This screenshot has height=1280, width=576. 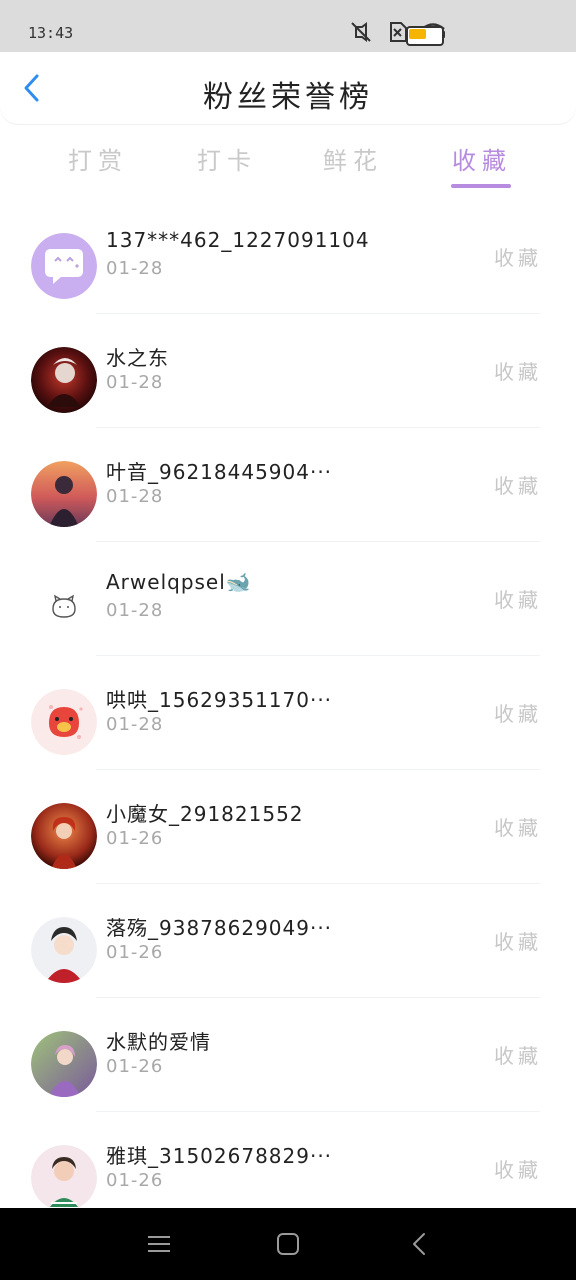 I want to click on row-name: 水默的爱情, so click(x=158, y=1042).